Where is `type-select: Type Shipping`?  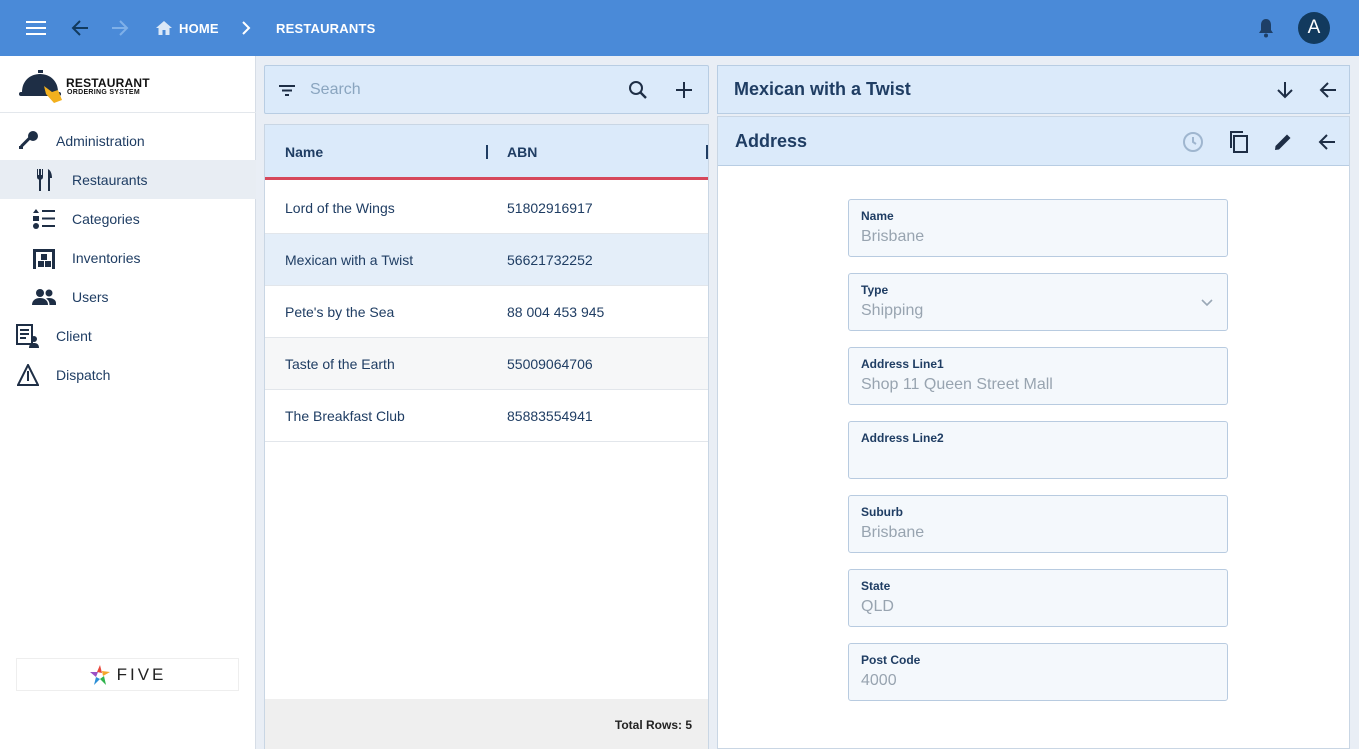
type-select: Type Shipping is located at coordinates (1038, 302).